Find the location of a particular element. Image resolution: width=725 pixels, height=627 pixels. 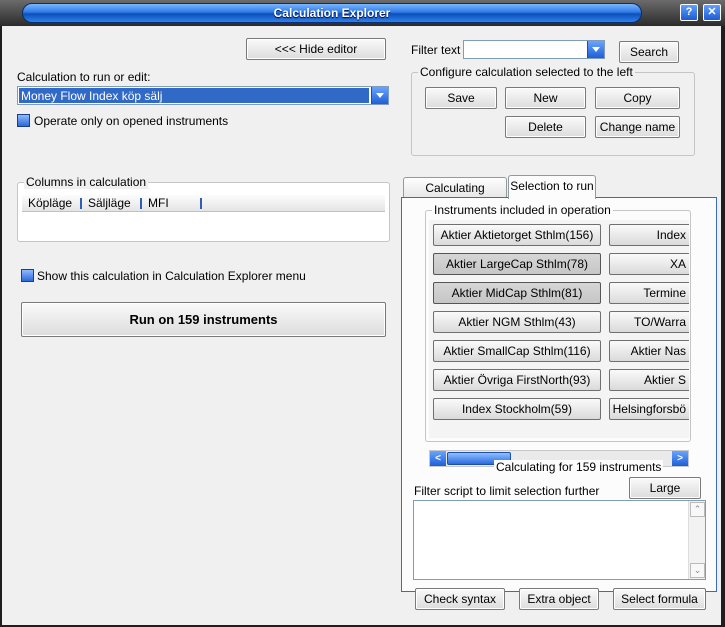

scroll-right-icon: > is located at coordinates (680, 458).